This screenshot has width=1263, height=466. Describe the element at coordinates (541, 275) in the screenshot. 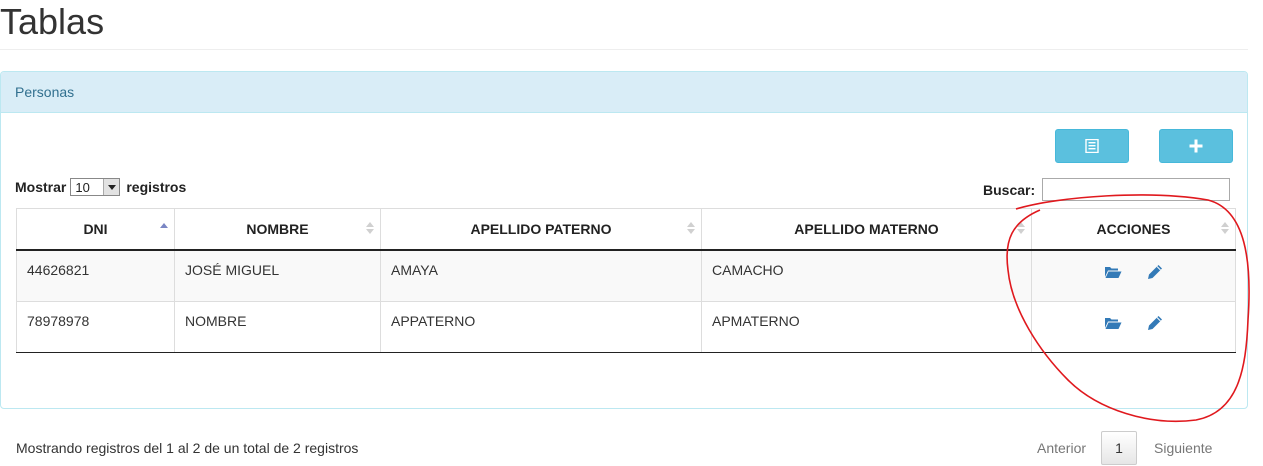

I see `cell-apellido-paterno: AMAYA` at that location.